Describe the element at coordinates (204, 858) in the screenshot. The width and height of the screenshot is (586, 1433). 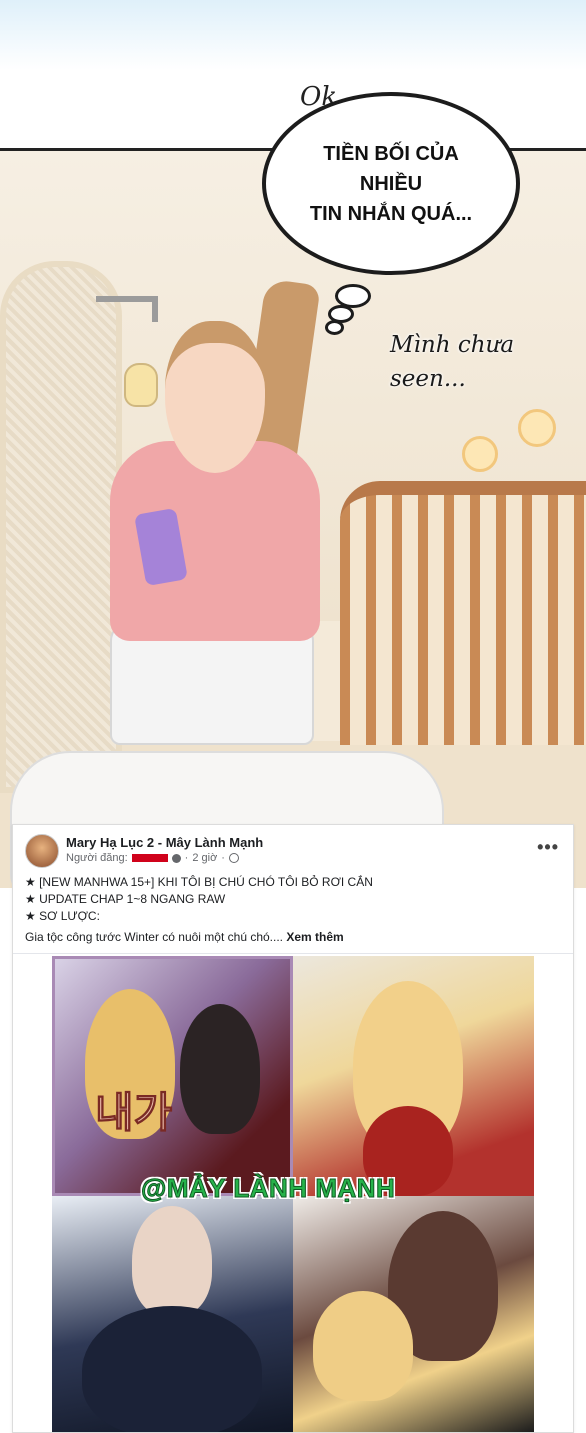
I see `post-time: 2 giờ` at that location.